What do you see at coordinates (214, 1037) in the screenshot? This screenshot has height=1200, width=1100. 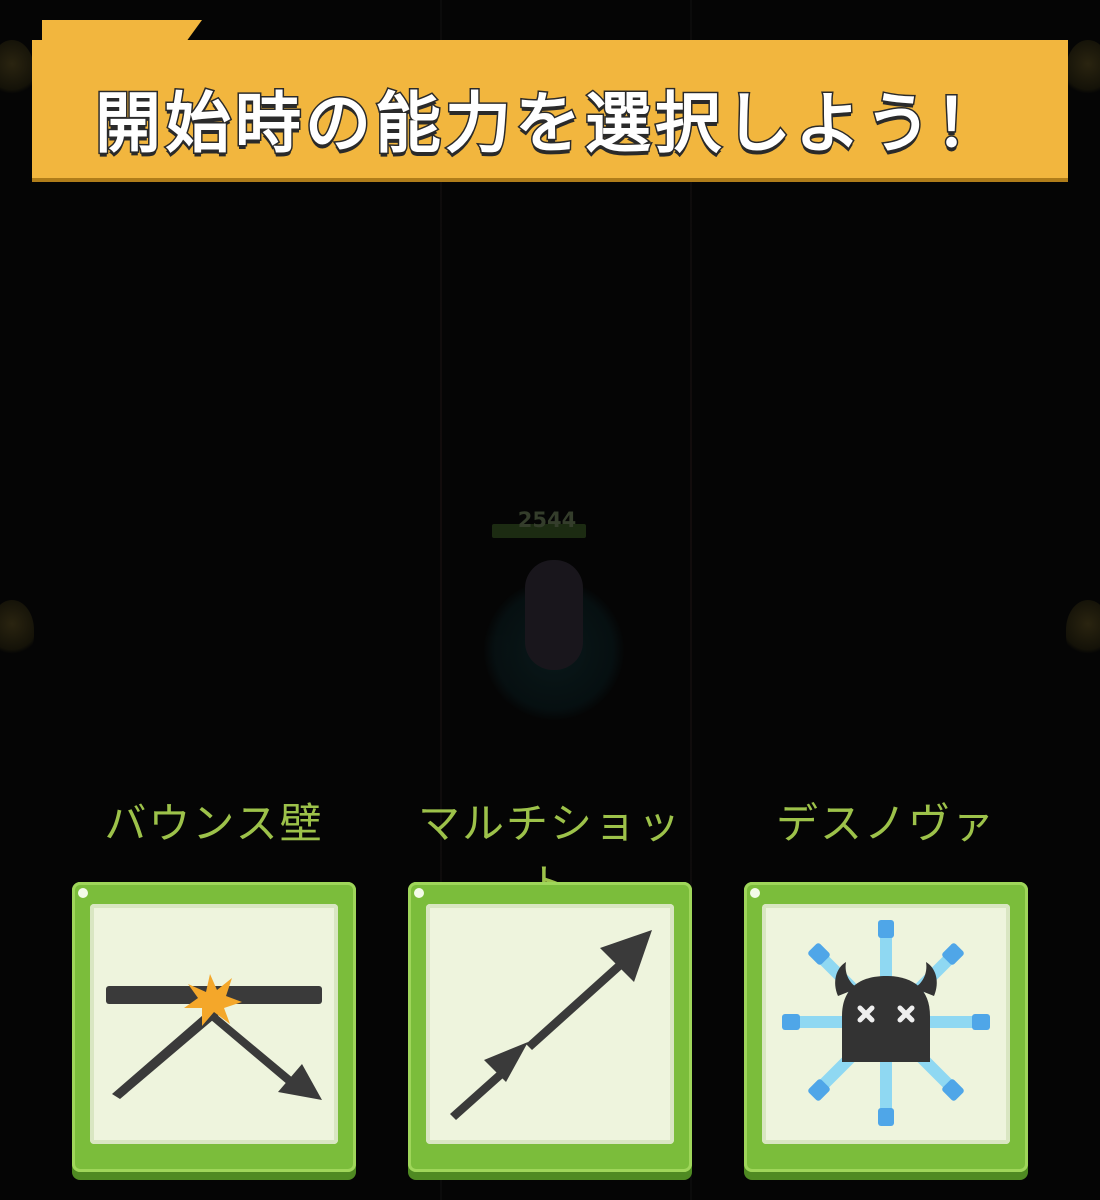 I see `bounce-wall-icon` at bounding box center [214, 1037].